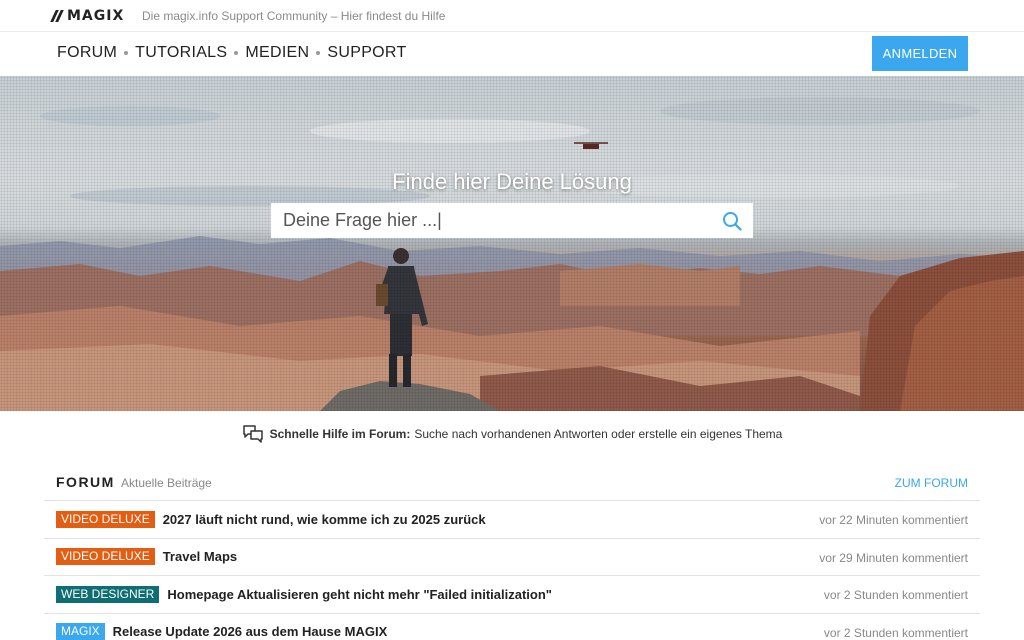 The height and width of the screenshot is (640, 1024). What do you see at coordinates (366, 53) in the screenshot?
I see `nav-item-support: SUPPORT` at bounding box center [366, 53].